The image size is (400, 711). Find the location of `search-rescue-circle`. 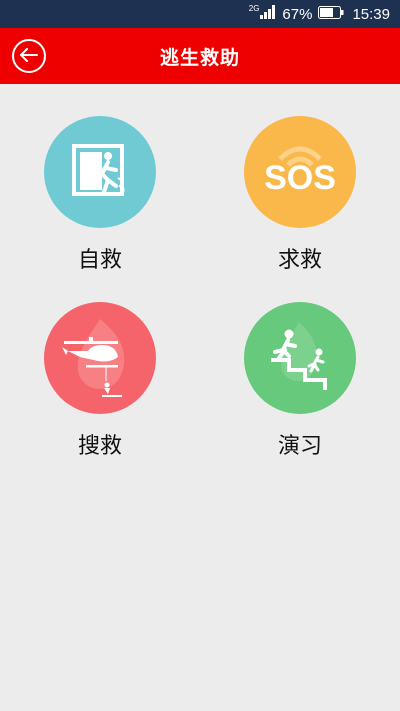

search-rescue-circle is located at coordinates (100, 358).